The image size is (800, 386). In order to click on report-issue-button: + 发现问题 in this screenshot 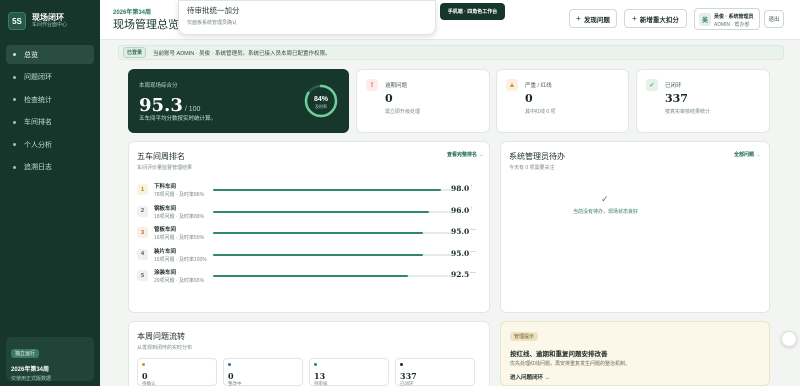, I will do `click(593, 18)`.